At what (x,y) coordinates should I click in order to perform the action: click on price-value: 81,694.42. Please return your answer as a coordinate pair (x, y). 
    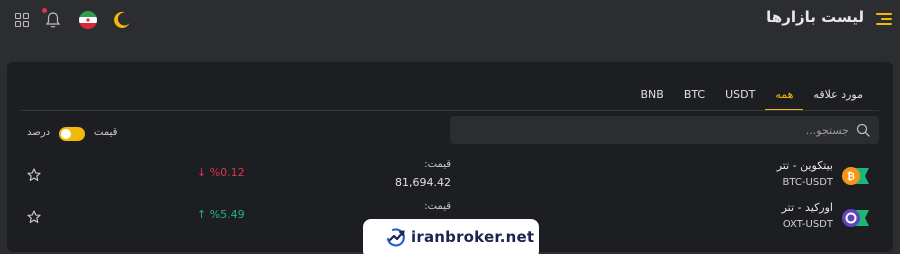
    Looking at the image, I should click on (423, 182).